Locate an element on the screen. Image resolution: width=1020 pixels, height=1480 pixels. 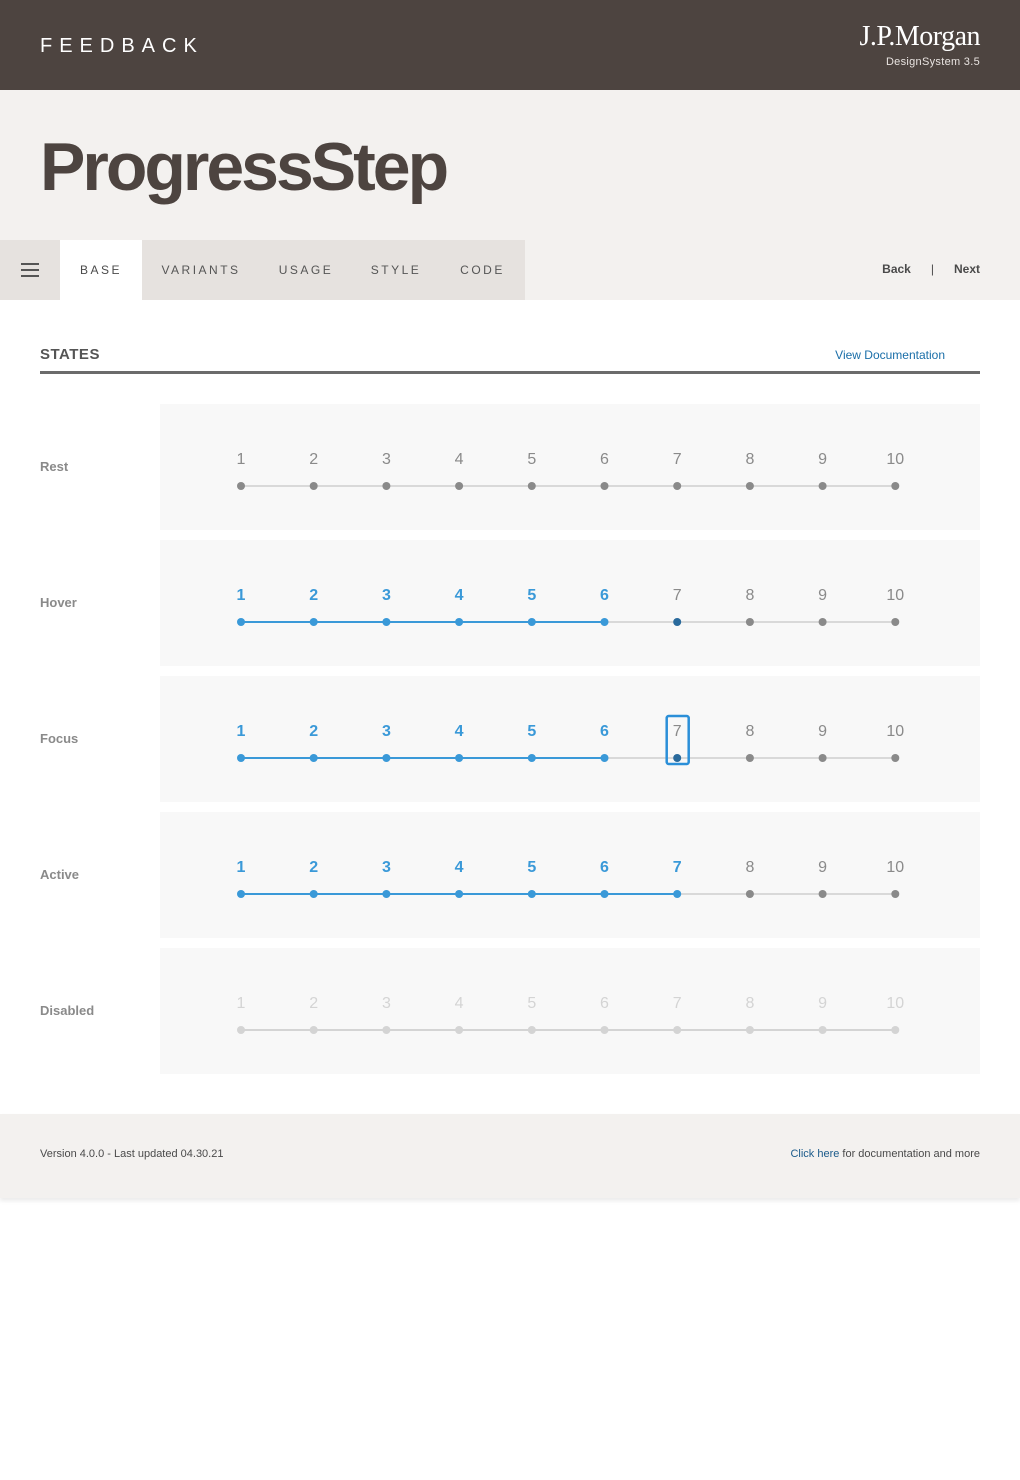
row-label-rest: Rest is located at coordinates (54, 466).